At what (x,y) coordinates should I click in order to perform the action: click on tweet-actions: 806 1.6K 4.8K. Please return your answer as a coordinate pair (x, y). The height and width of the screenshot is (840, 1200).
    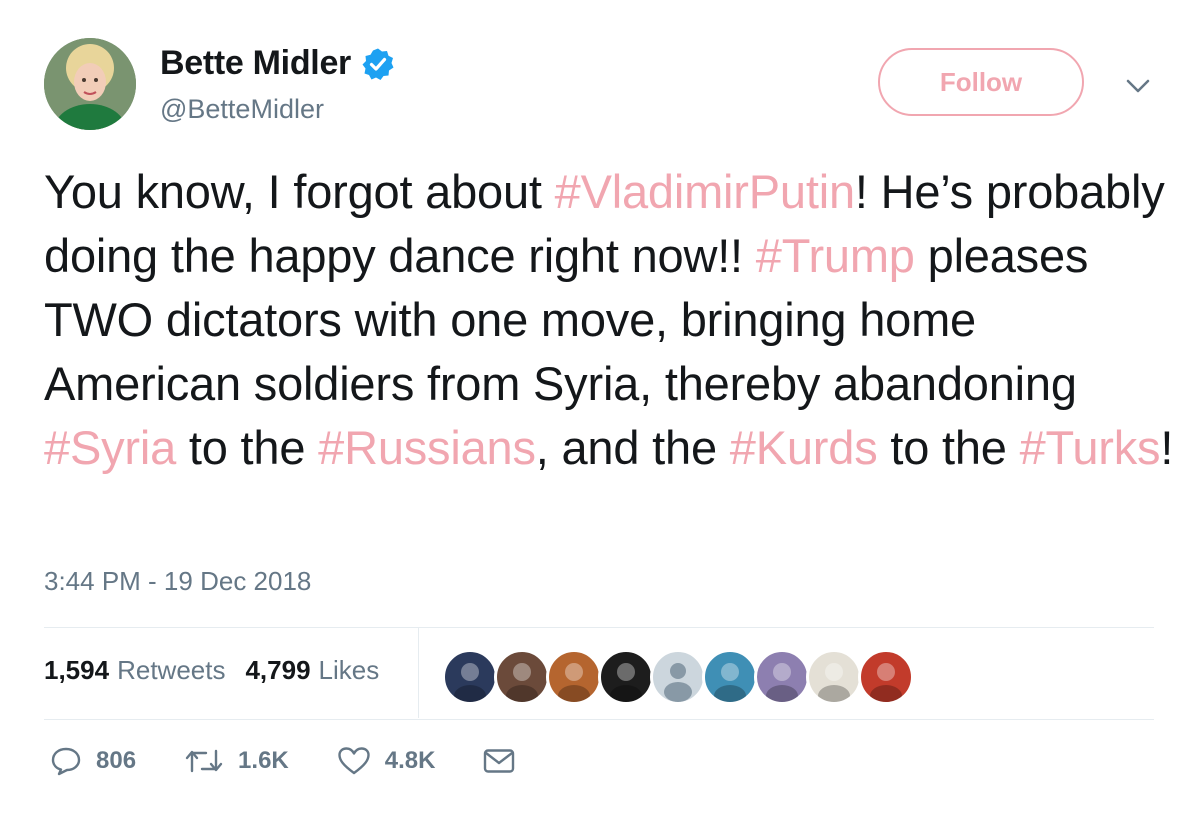
    Looking at the image, I should click on (306, 761).